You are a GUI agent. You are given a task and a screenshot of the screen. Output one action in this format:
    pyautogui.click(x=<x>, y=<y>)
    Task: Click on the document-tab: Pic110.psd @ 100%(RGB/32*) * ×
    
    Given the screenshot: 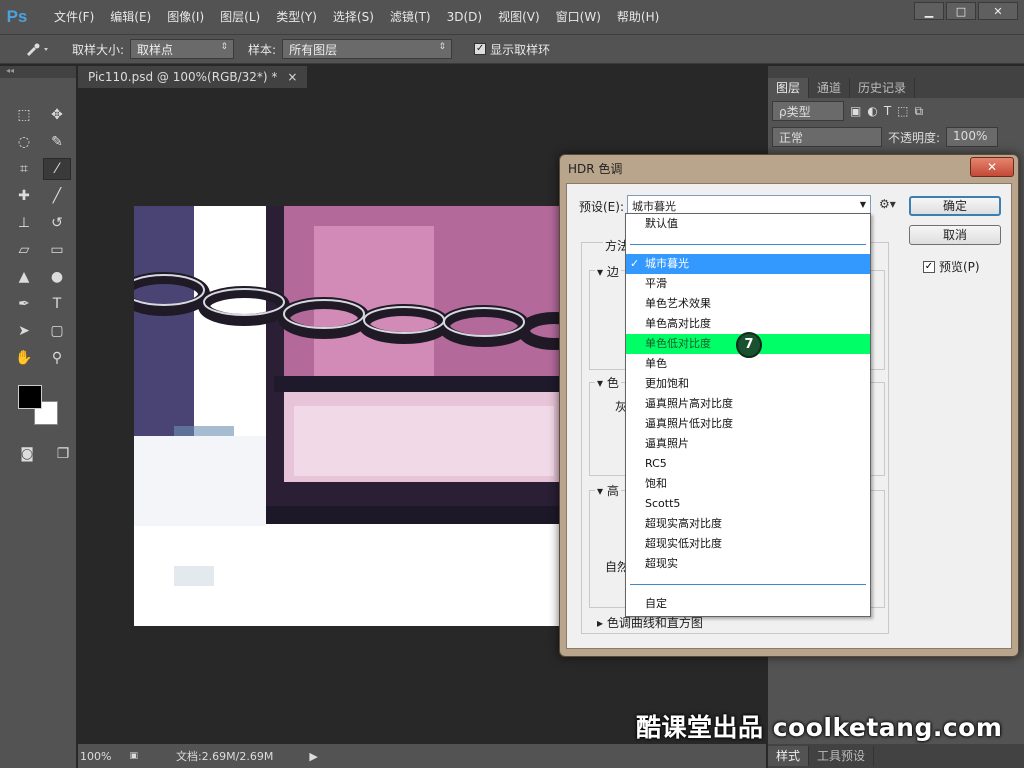 What is the action you would take?
    pyautogui.click(x=193, y=77)
    